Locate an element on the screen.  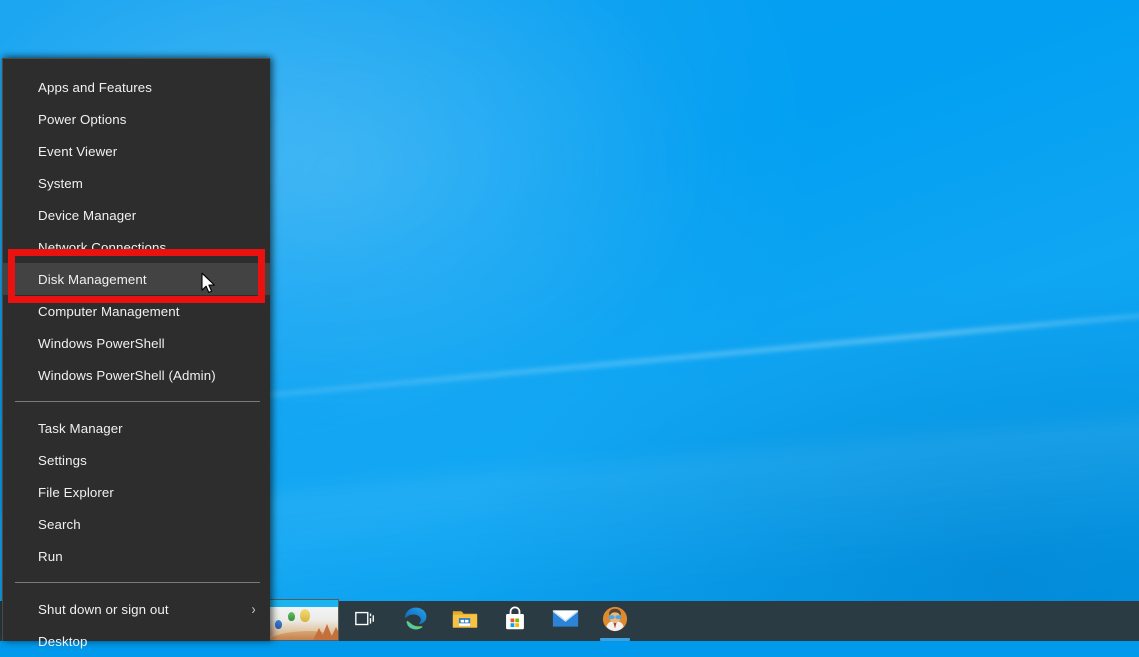
balloon-yellow is located at coordinates (305, 615).